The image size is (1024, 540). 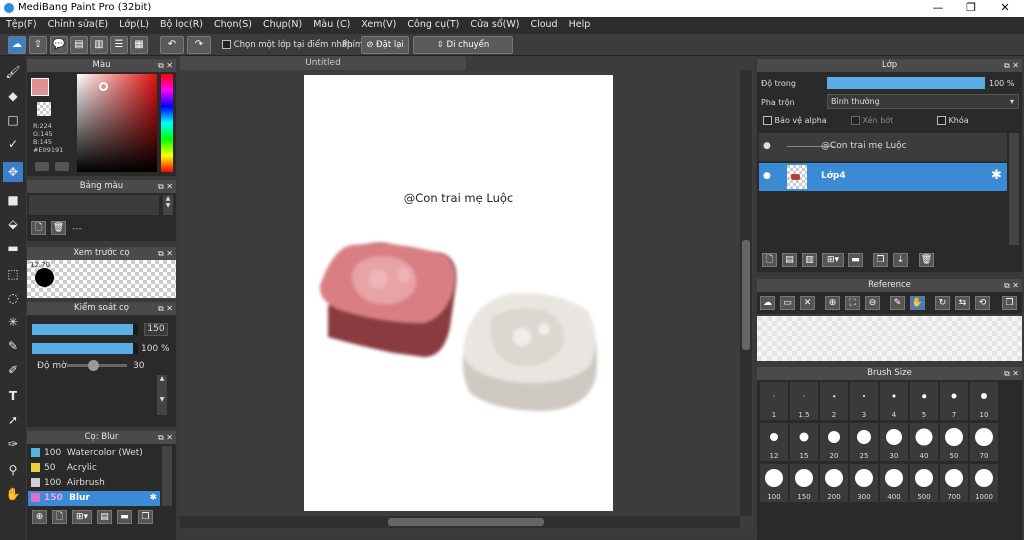 I want to click on menu-color: Màu (C), so click(x=331, y=23).